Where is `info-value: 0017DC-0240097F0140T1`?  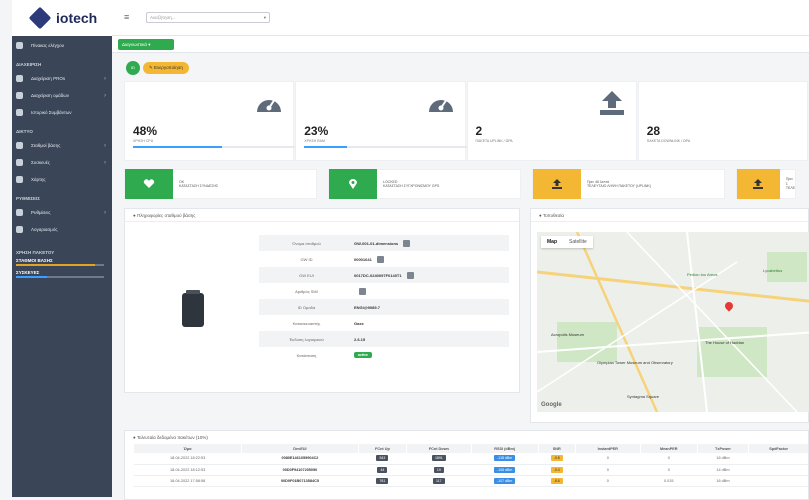
info-value: 0017DC-0240097F0140T1 is located at coordinates (378, 275).